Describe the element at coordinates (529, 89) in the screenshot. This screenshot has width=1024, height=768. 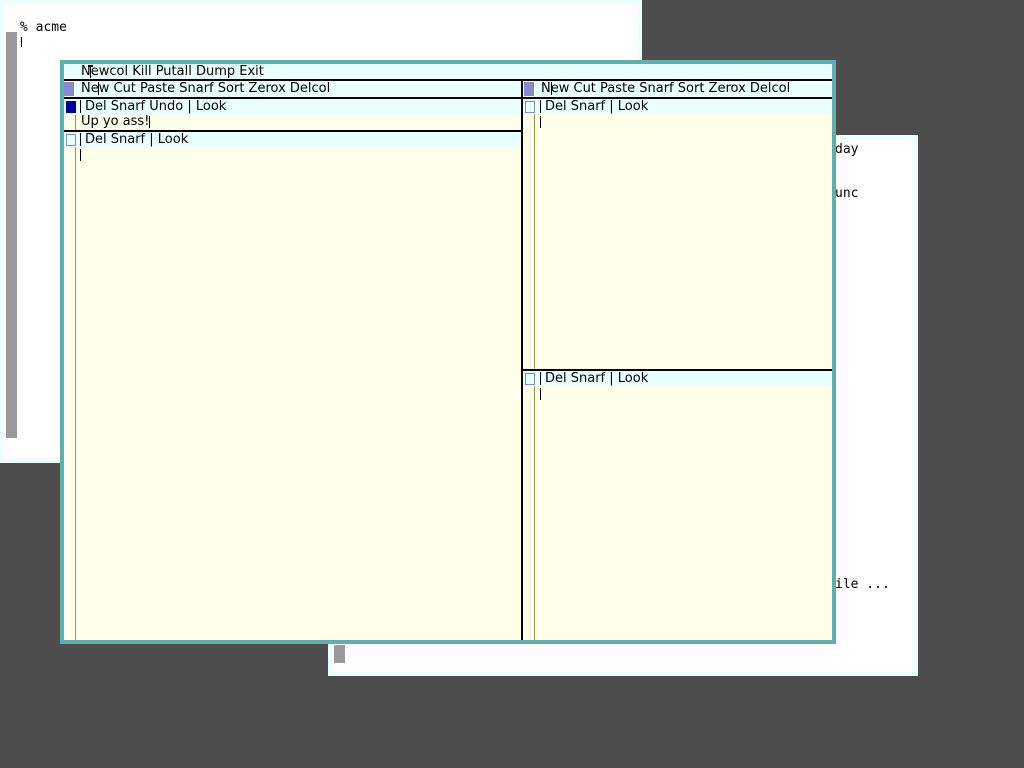
I see `column-2-handle` at that location.